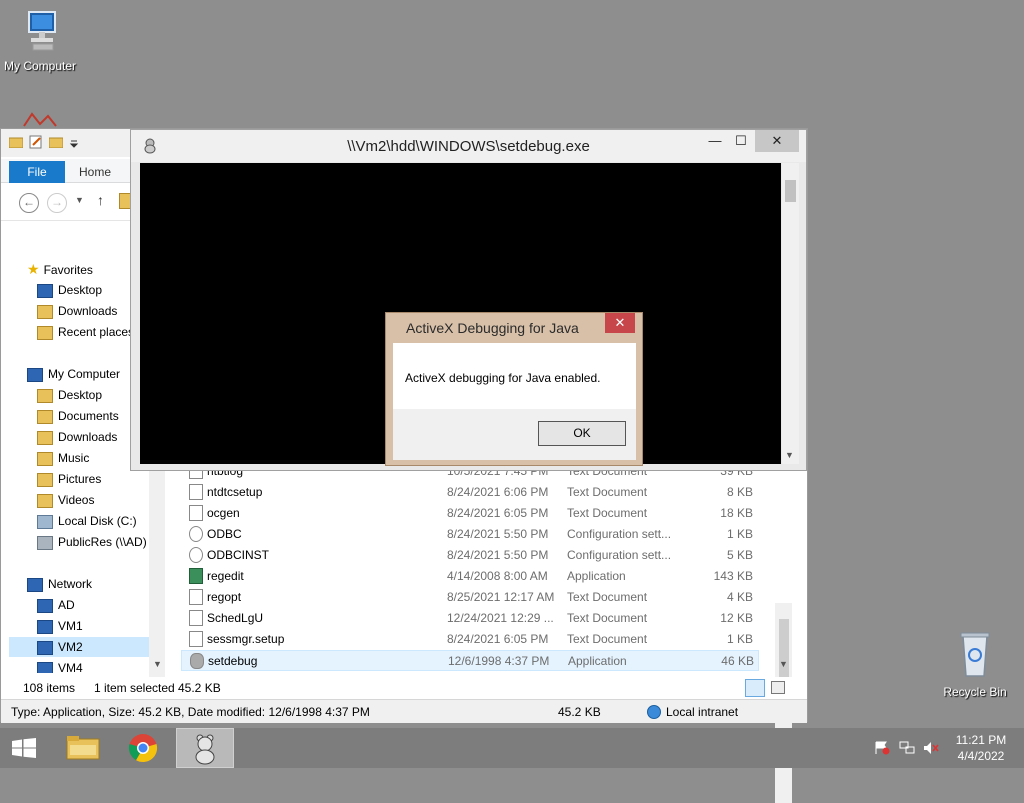 The image size is (1024, 803). I want to click on list-scroll-down-icon: ▼, so click(783, 664).